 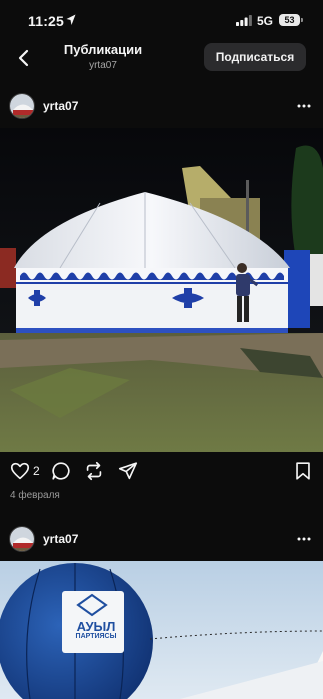 I want to click on battery-icon: 53, so click(x=289, y=20).